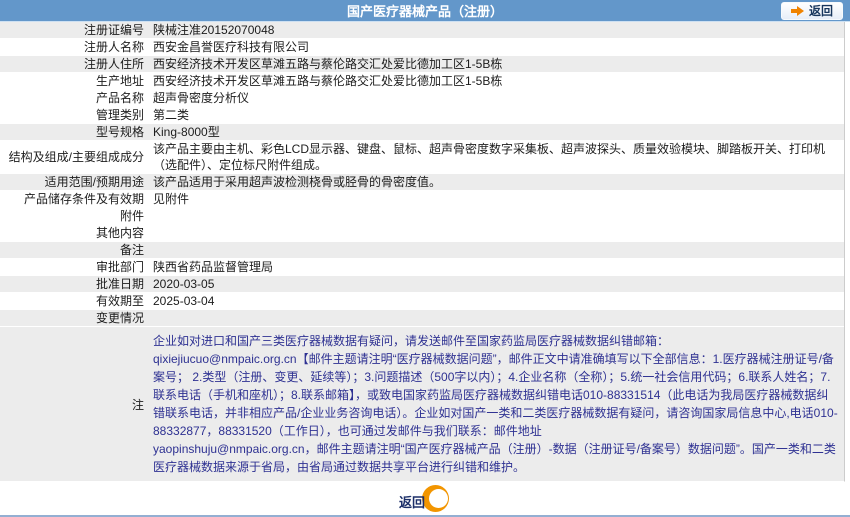 The image size is (850, 517). What do you see at coordinates (201, 98) in the screenshot?
I see `row-value: 超声骨密度分析仪` at bounding box center [201, 98].